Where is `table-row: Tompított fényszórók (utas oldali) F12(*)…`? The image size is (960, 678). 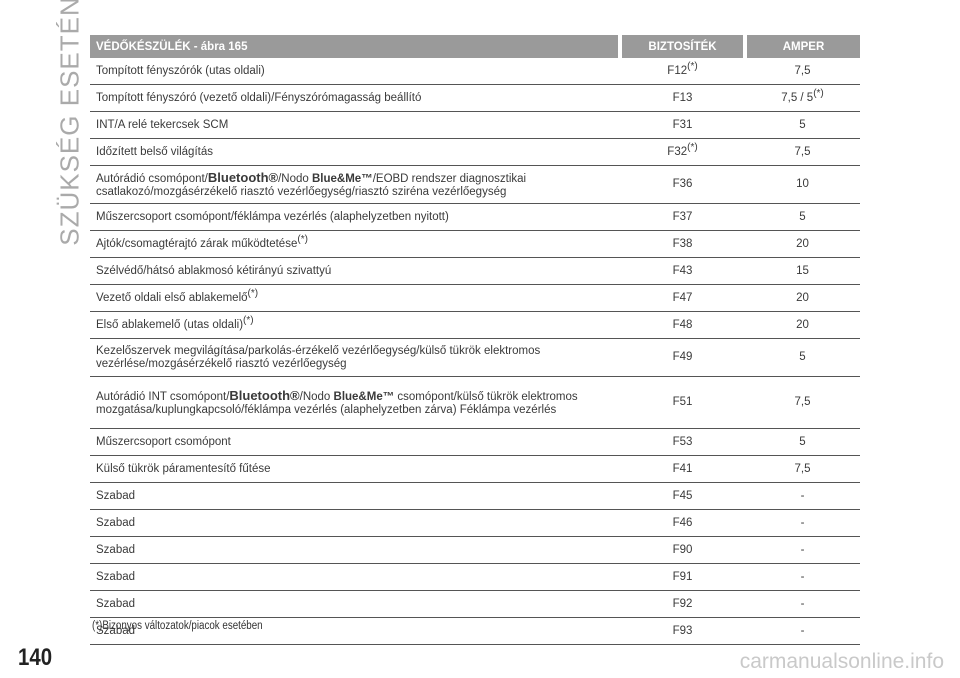
table-row: Tompított fényszórók (utas oldali) F12(*)… is located at coordinates (475, 71).